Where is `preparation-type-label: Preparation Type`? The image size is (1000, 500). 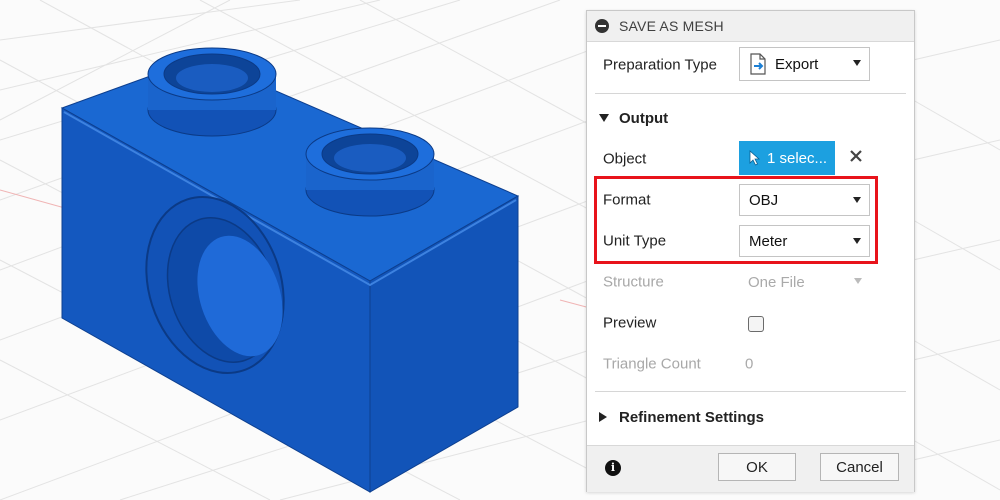
preparation-type-label: Preparation Type is located at coordinates (660, 65).